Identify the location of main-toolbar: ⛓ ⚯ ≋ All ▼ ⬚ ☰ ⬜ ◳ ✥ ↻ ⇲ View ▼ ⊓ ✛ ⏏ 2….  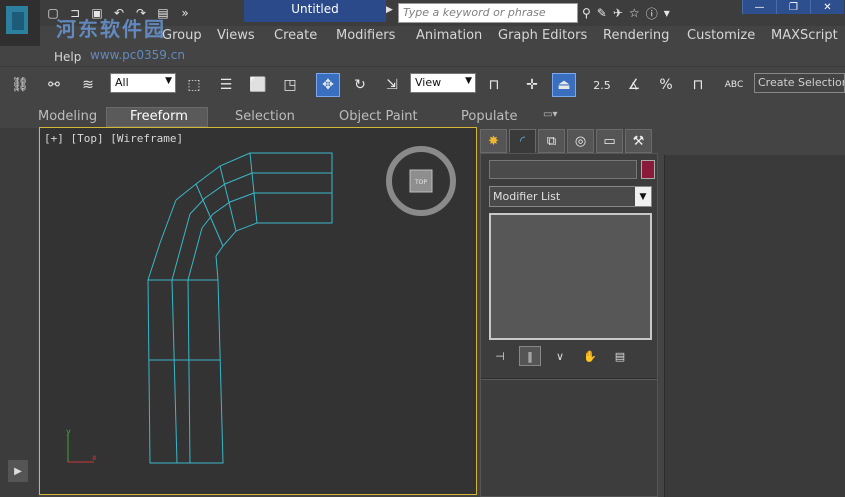
(422, 85).